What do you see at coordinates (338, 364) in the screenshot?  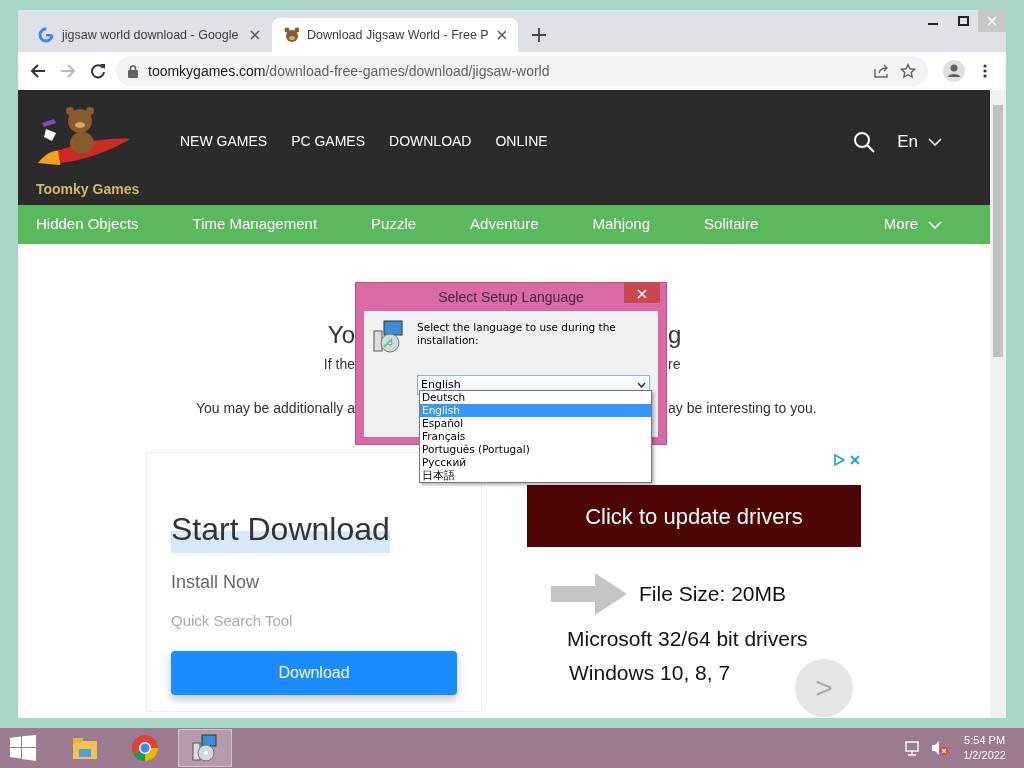 I see `text-fragment: If the` at bounding box center [338, 364].